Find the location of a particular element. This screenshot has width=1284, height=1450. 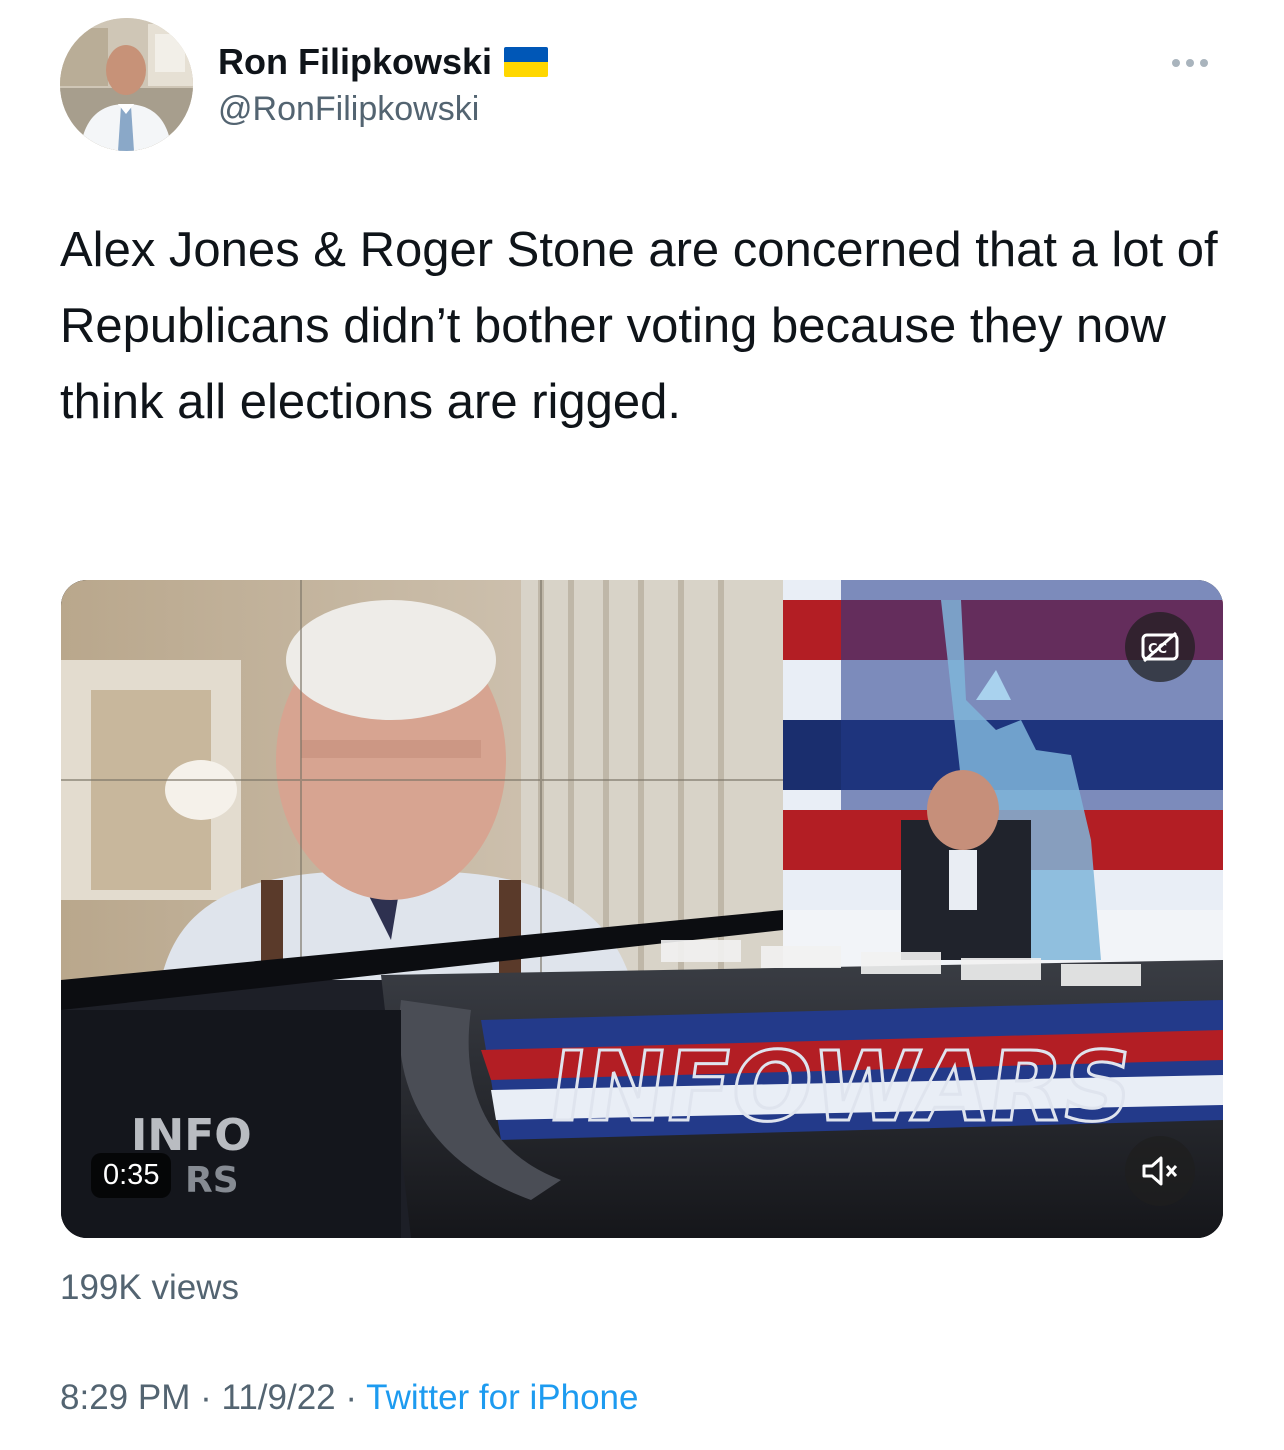

display-name: Ron Filipkowski is located at coordinates (355, 62).